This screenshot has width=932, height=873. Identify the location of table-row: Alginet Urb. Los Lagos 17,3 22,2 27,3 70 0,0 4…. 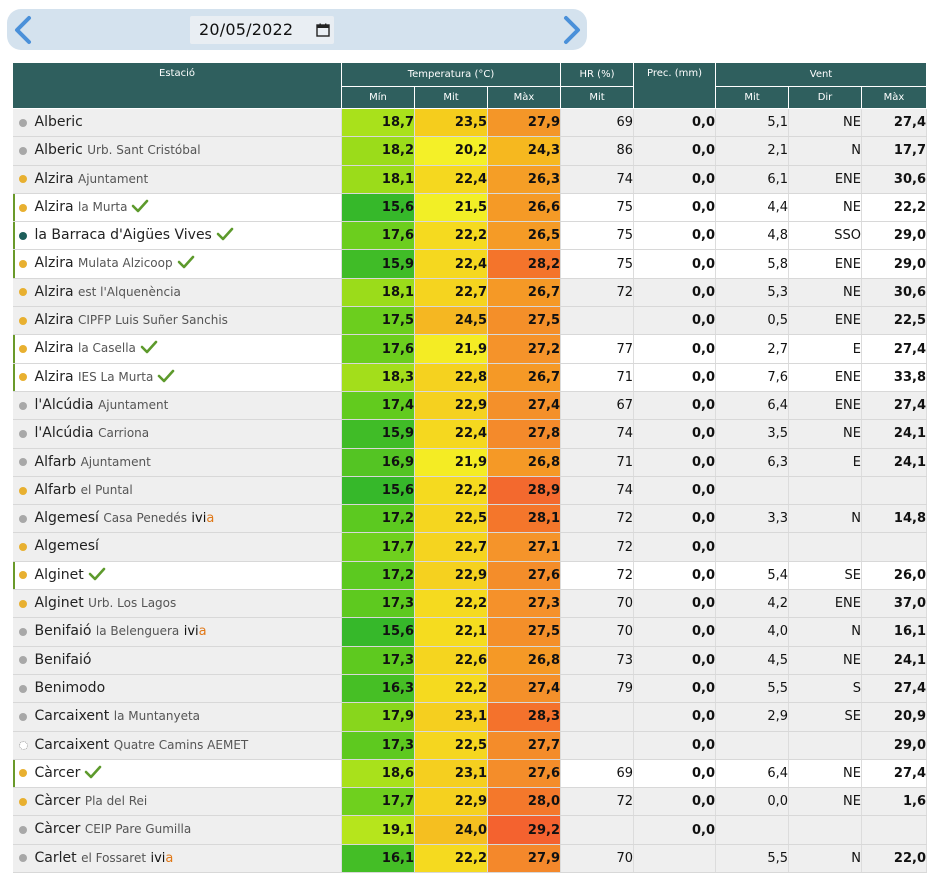
(469, 604).